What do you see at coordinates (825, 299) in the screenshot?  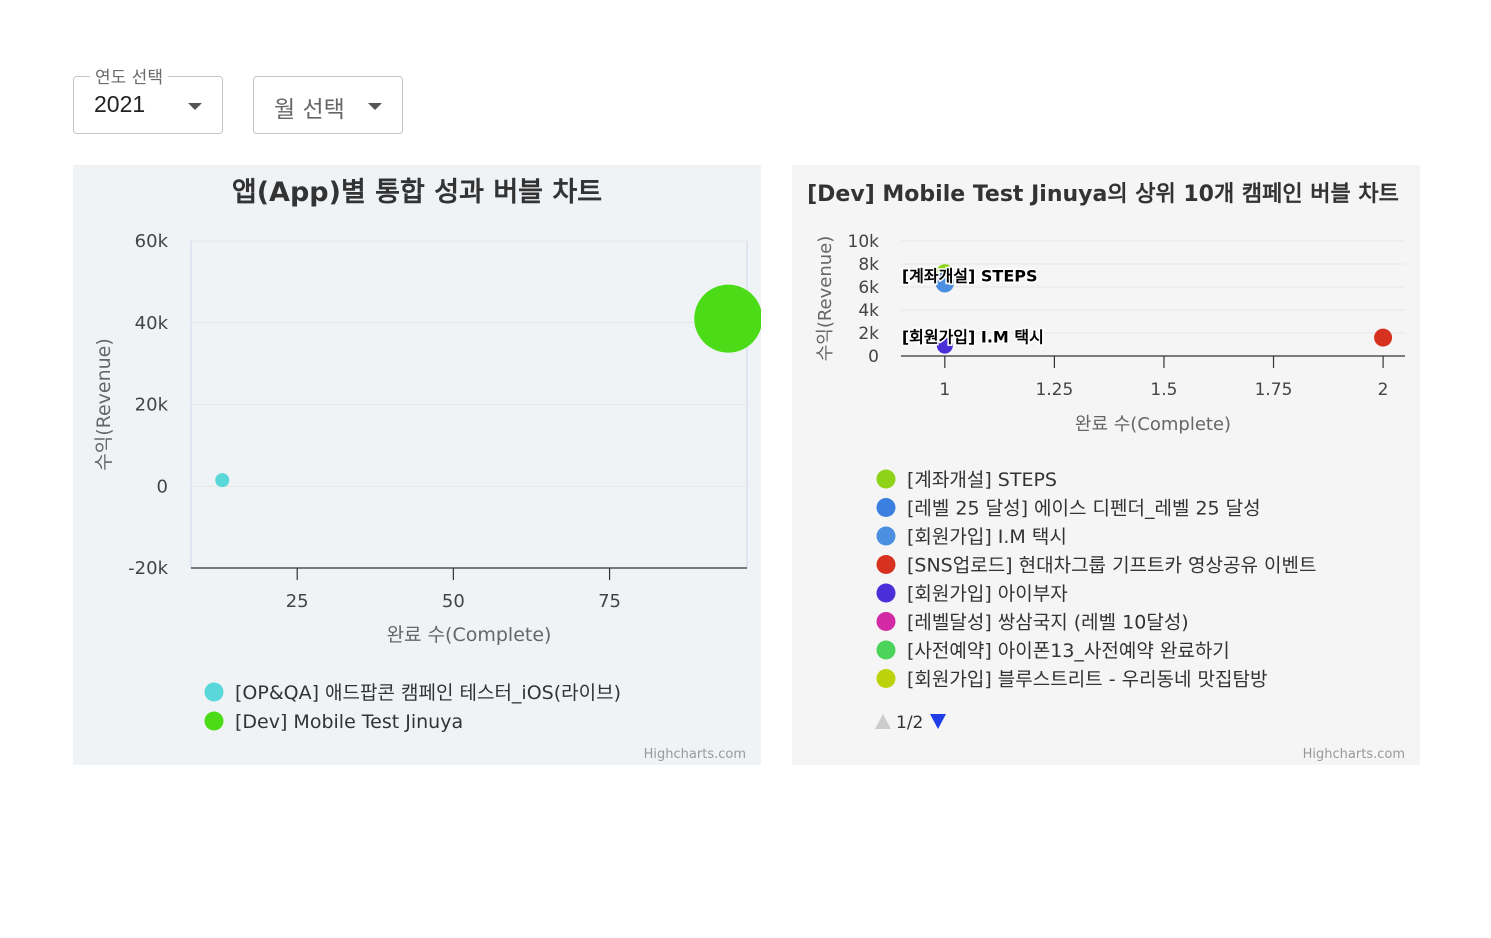 I see `right-y-axis-title: 수익(Revenue)` at bounding box center [825, 299].